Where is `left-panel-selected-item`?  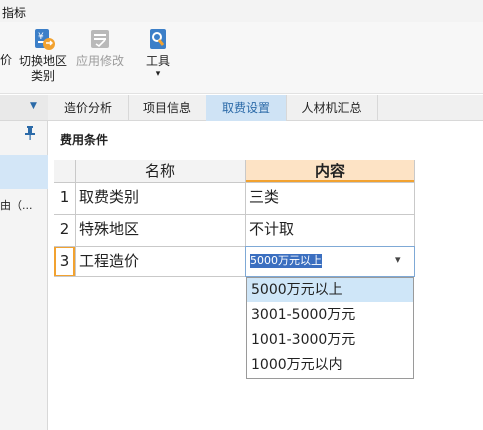 left-panel-selected-item is located at coordinates (24, 172).